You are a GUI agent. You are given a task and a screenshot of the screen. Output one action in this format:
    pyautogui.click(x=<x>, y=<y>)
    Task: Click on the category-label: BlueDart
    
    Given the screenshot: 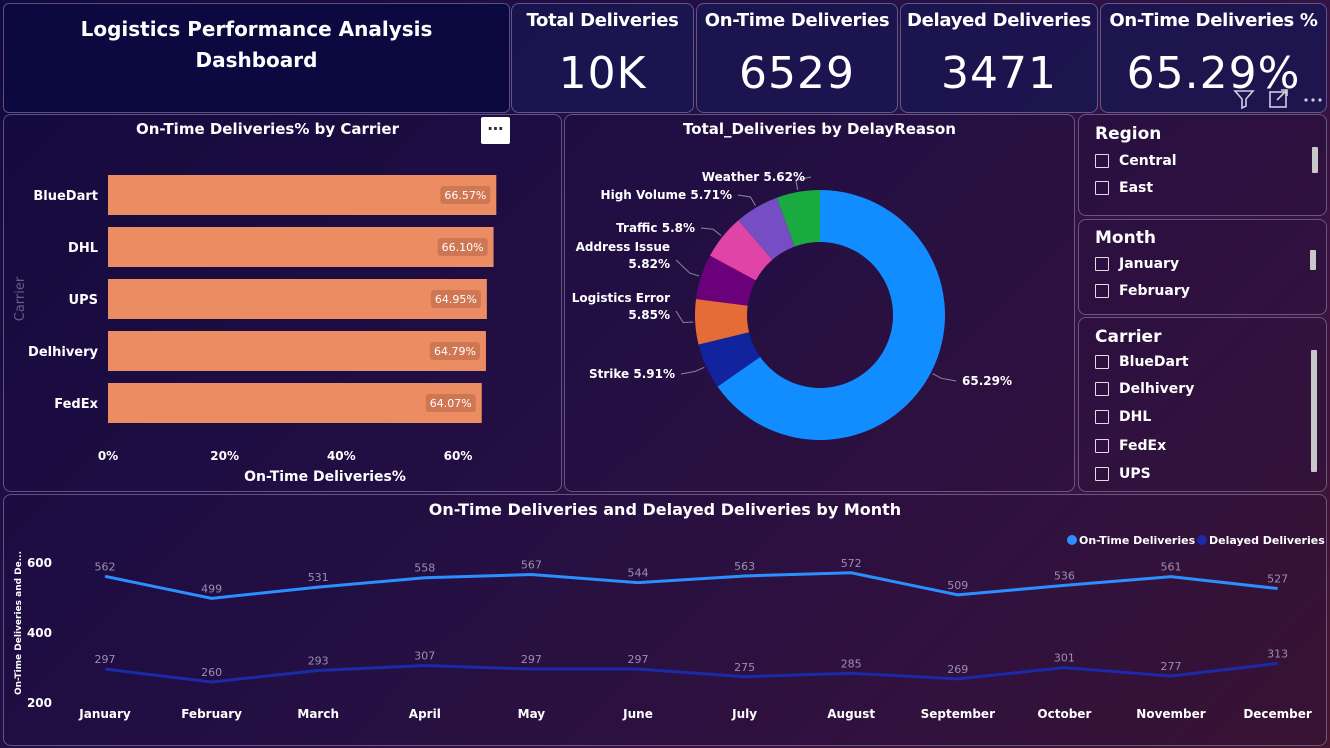 What is the action you would take?
    pyautogui.click(x=65, y=196)
    